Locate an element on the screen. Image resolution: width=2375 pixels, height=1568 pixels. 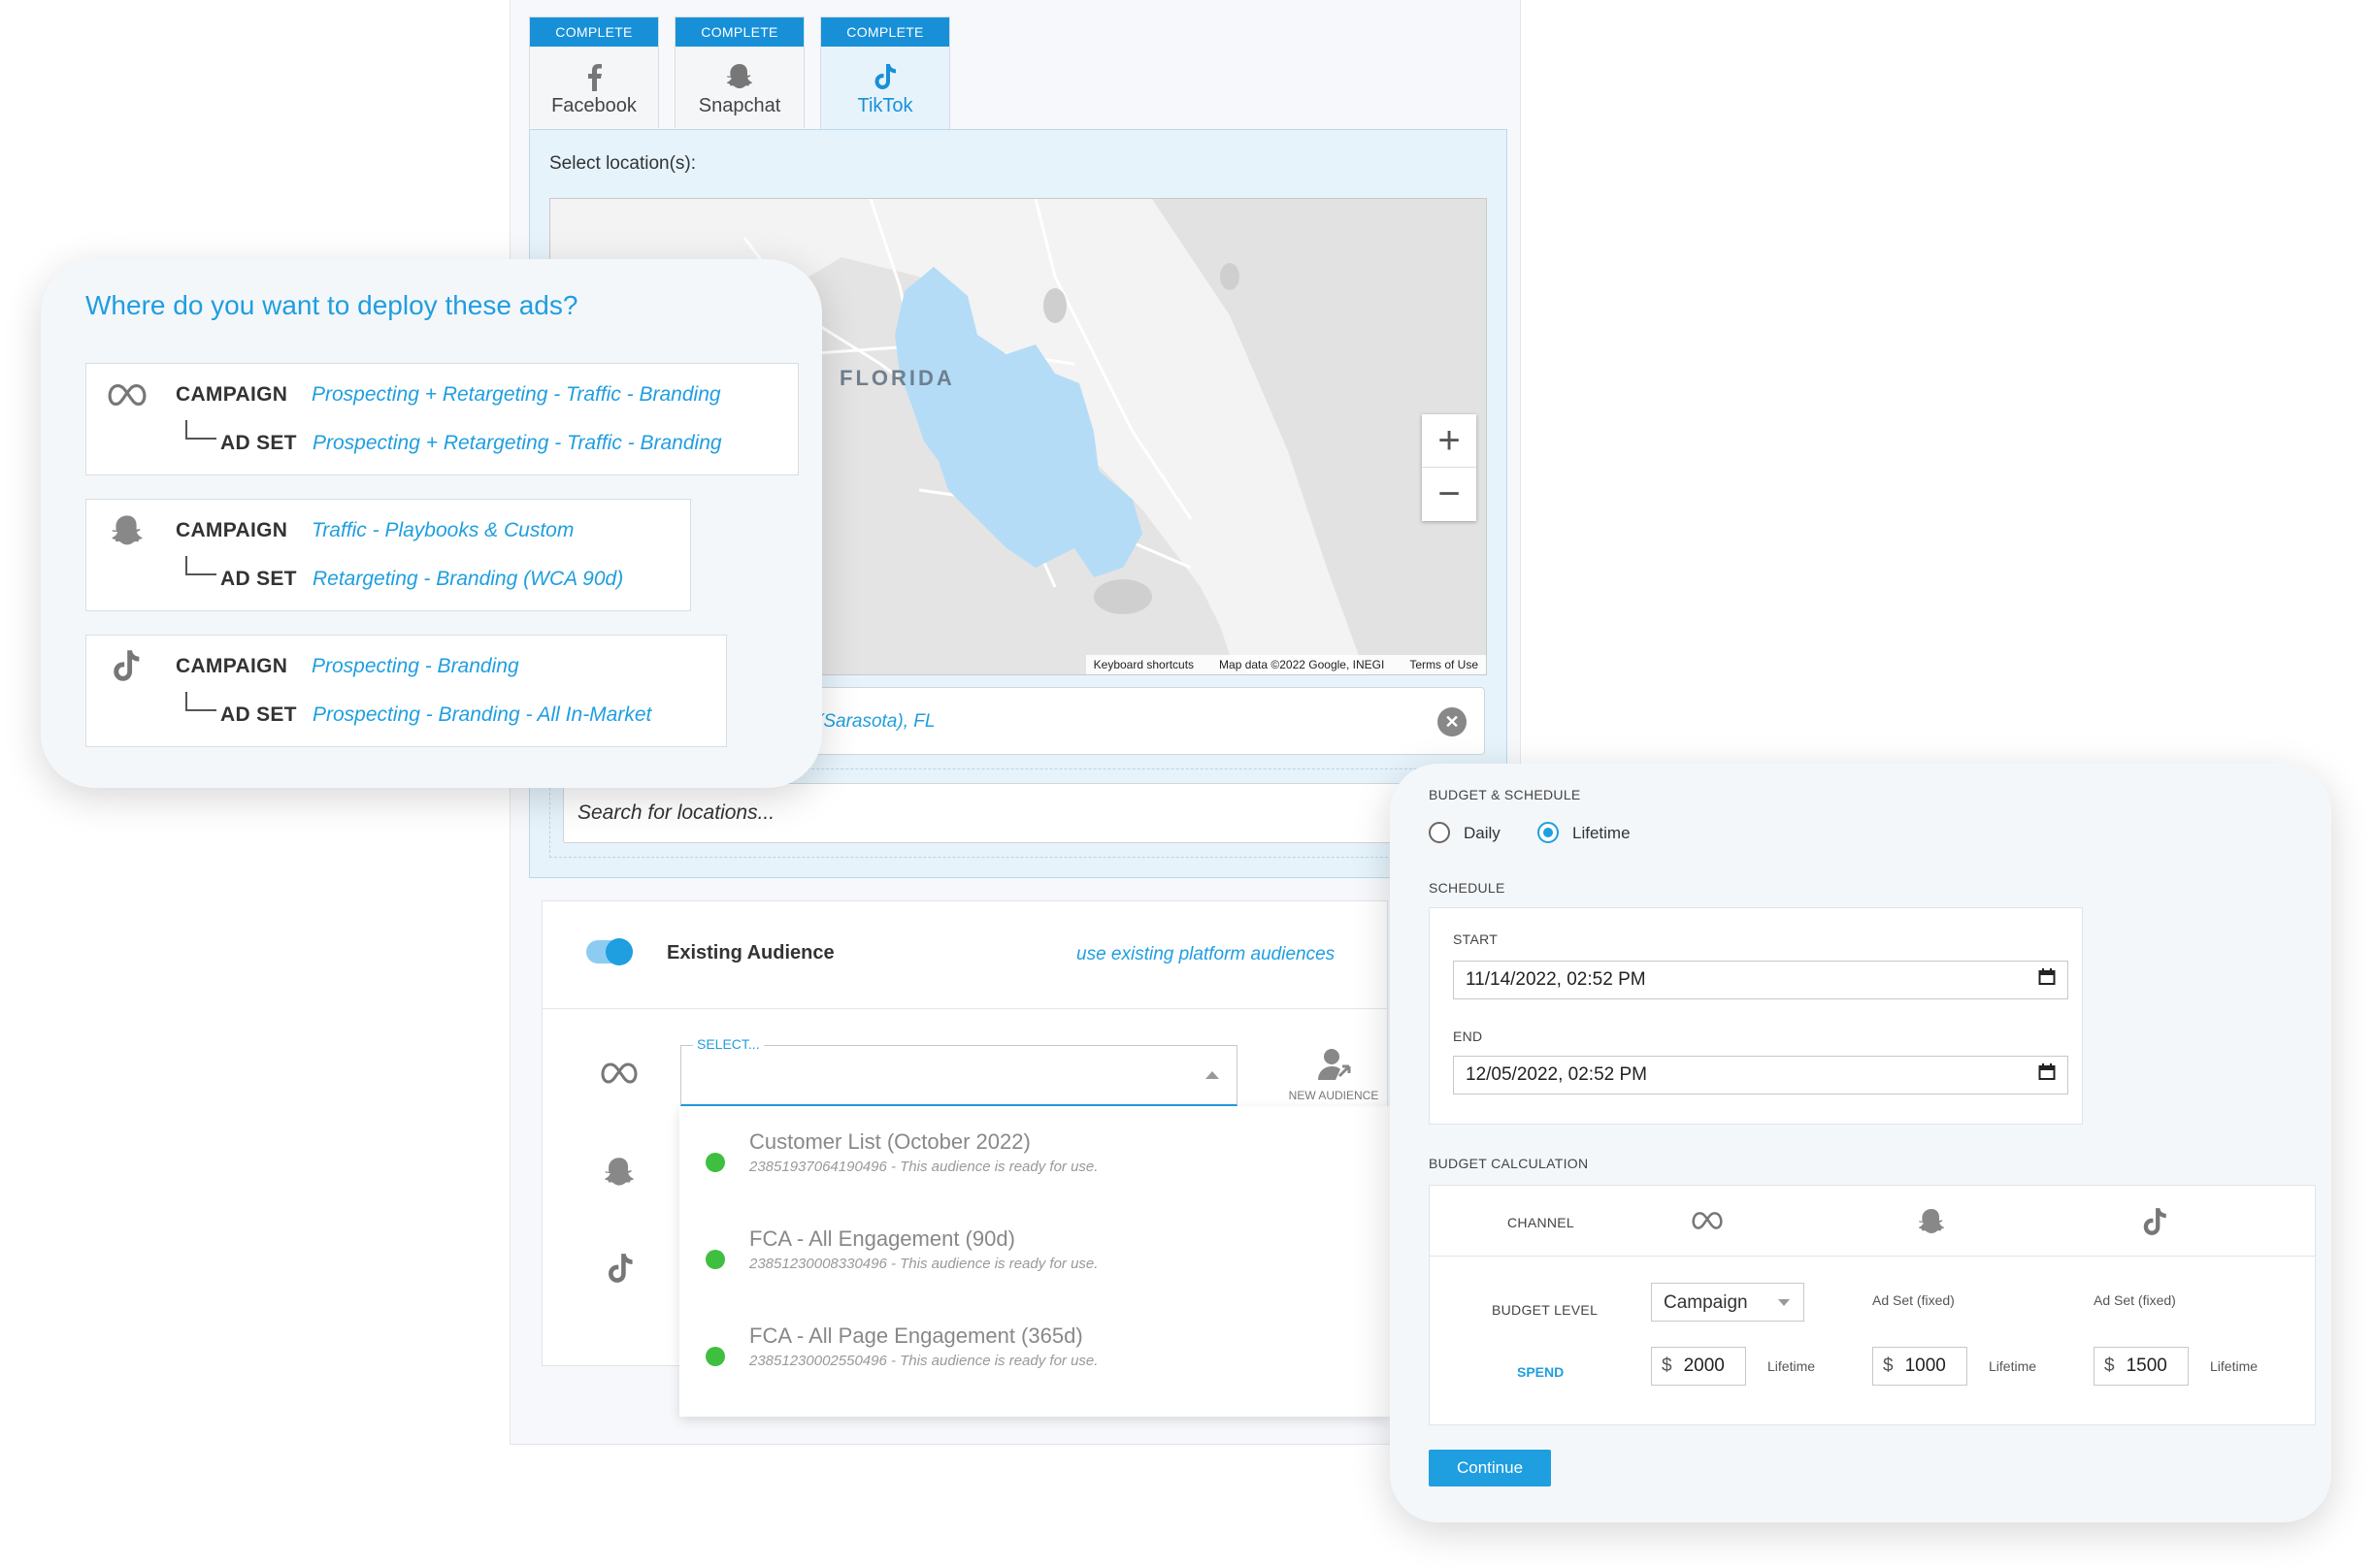
tab-snapchat: COMPLETE Snapchat is located at coordinates (740, 72).